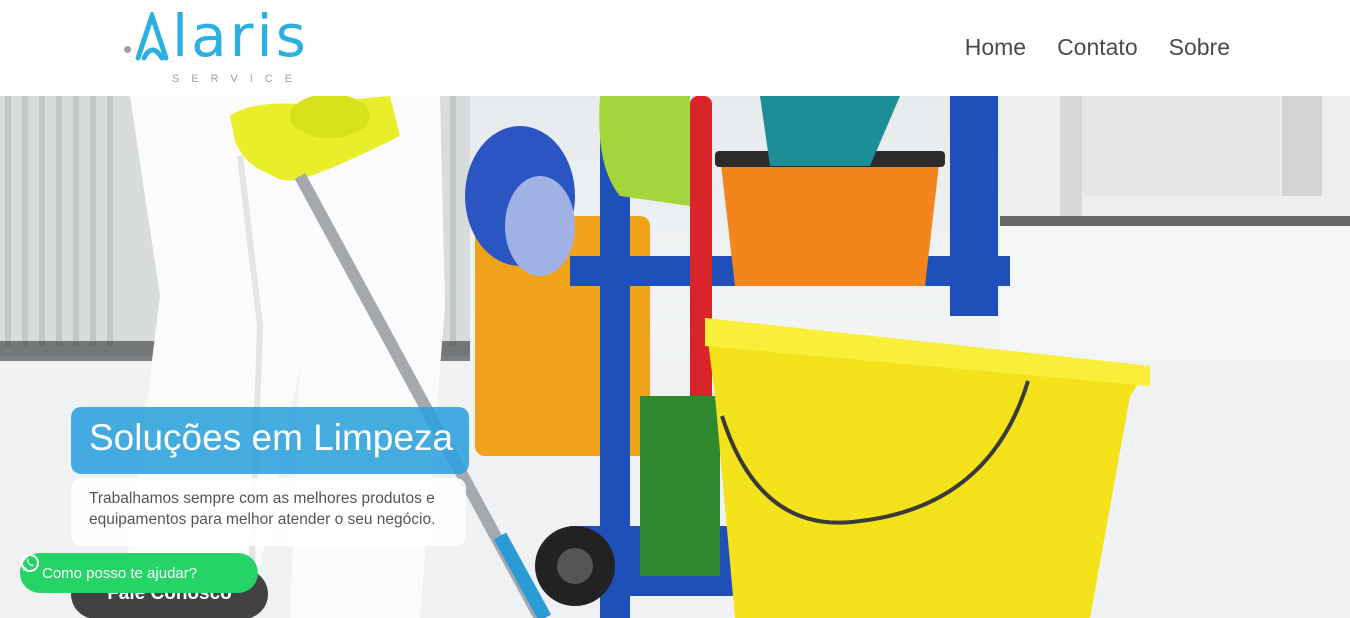 This screenshot has width=1350, height=618. I want to click on whatsapp-icon, so click(30, 563).